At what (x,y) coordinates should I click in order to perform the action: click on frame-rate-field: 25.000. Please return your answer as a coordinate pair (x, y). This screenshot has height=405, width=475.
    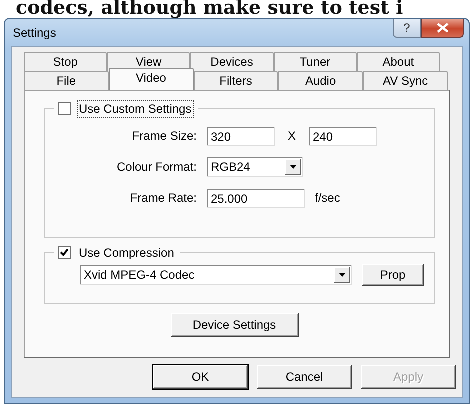
    Looking at the image, I should click on (256, 198).